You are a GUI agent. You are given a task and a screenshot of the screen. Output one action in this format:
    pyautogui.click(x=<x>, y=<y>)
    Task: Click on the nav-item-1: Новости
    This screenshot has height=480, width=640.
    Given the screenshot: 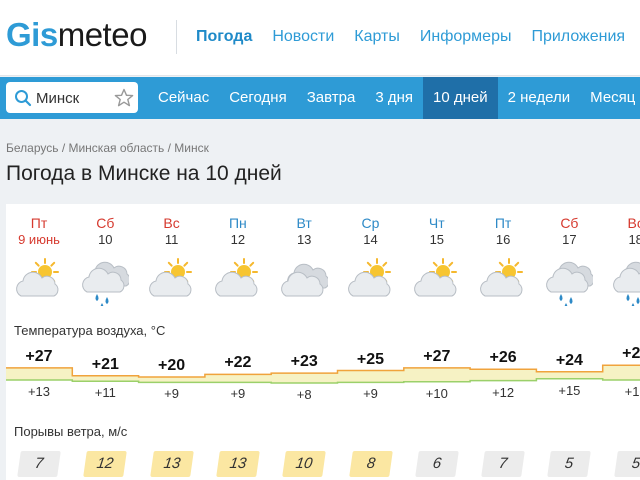 What is the action you would take?
    pyautogui.click(x=303, y=37)
    